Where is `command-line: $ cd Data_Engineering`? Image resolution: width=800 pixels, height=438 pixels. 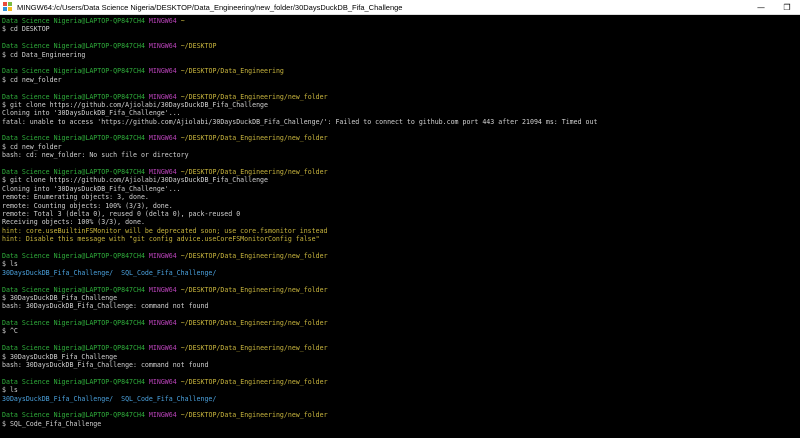
command-line: $ cd Data_Engineering is located at coordinates (44, 54).